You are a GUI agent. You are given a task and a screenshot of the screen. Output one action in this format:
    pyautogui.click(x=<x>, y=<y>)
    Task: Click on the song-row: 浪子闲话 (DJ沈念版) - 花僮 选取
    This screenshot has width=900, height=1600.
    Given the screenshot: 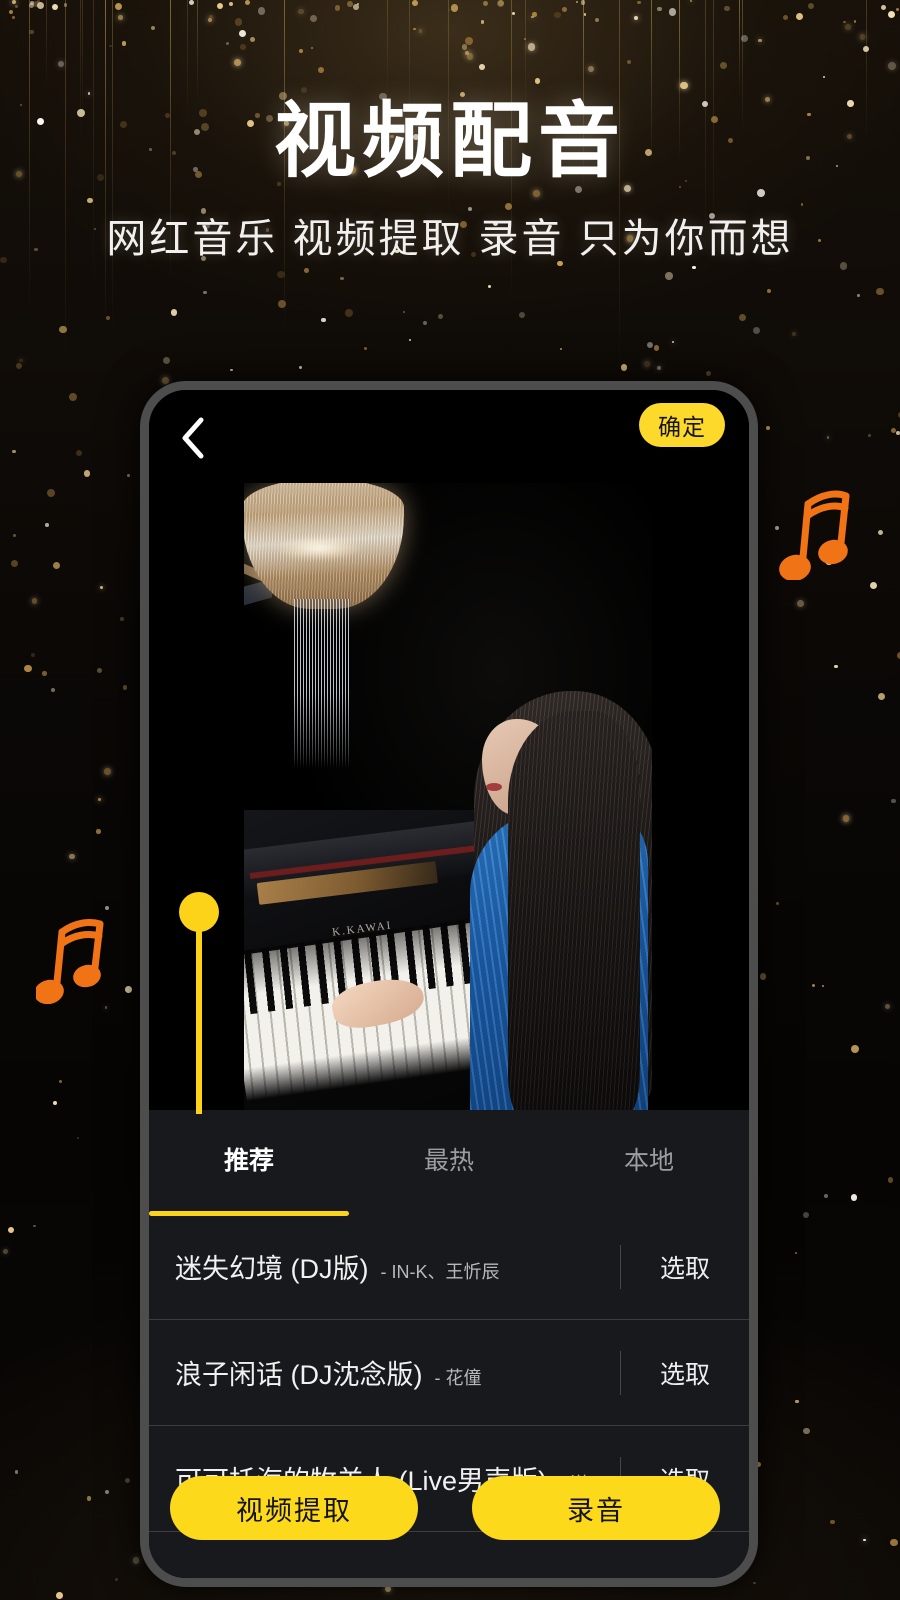 What is the action you would take?
    pyautogui.click(x=449, y=1373)
    